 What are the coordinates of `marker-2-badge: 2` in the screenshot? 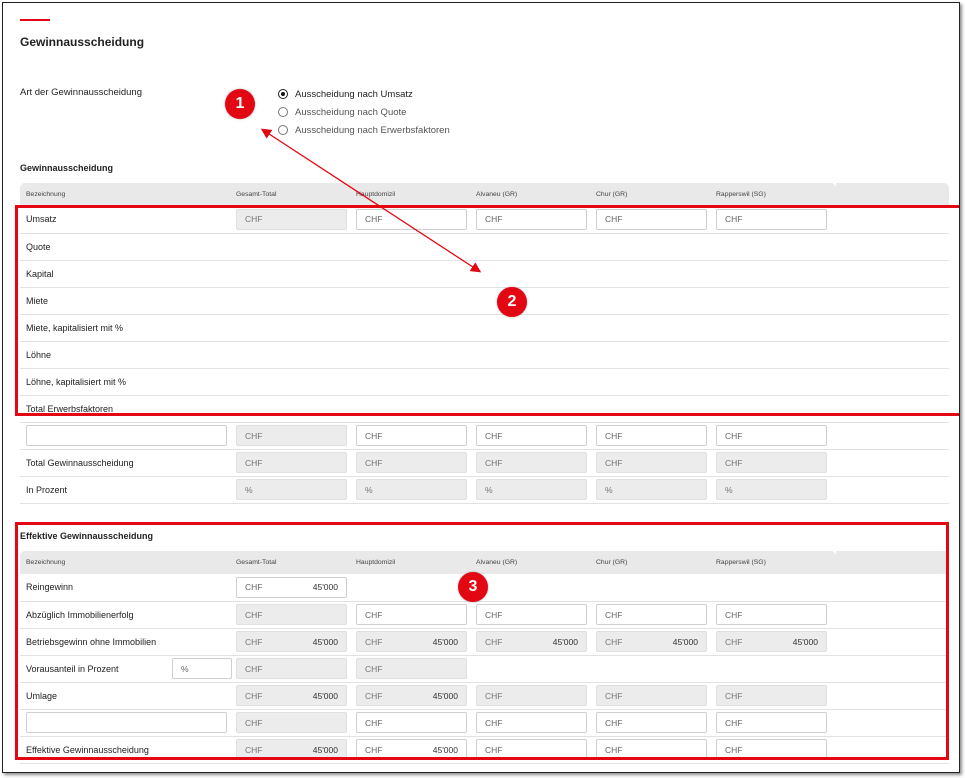 It's located at (512, 302).